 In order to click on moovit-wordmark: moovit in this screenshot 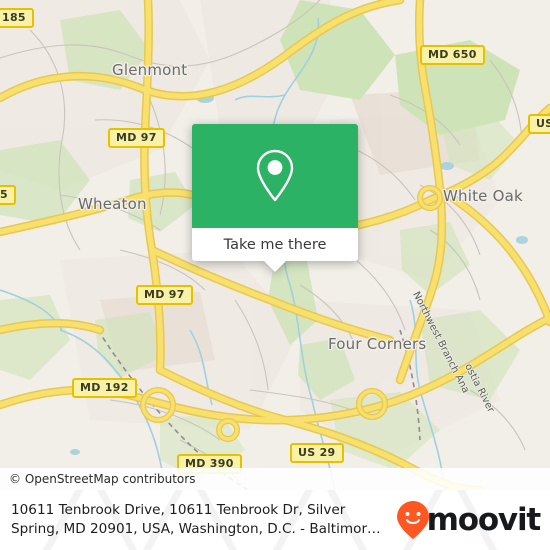, I will do `click(484, 520)`.